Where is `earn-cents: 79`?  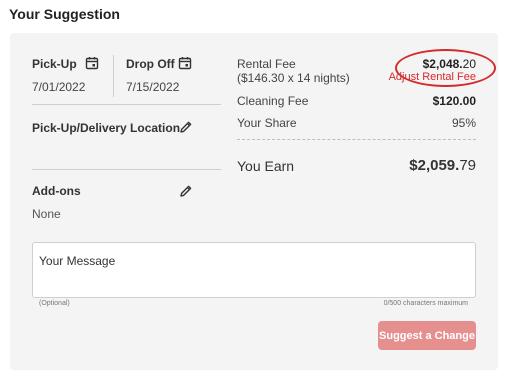
earn-cents: 79 is located at coordinates (467, 165).